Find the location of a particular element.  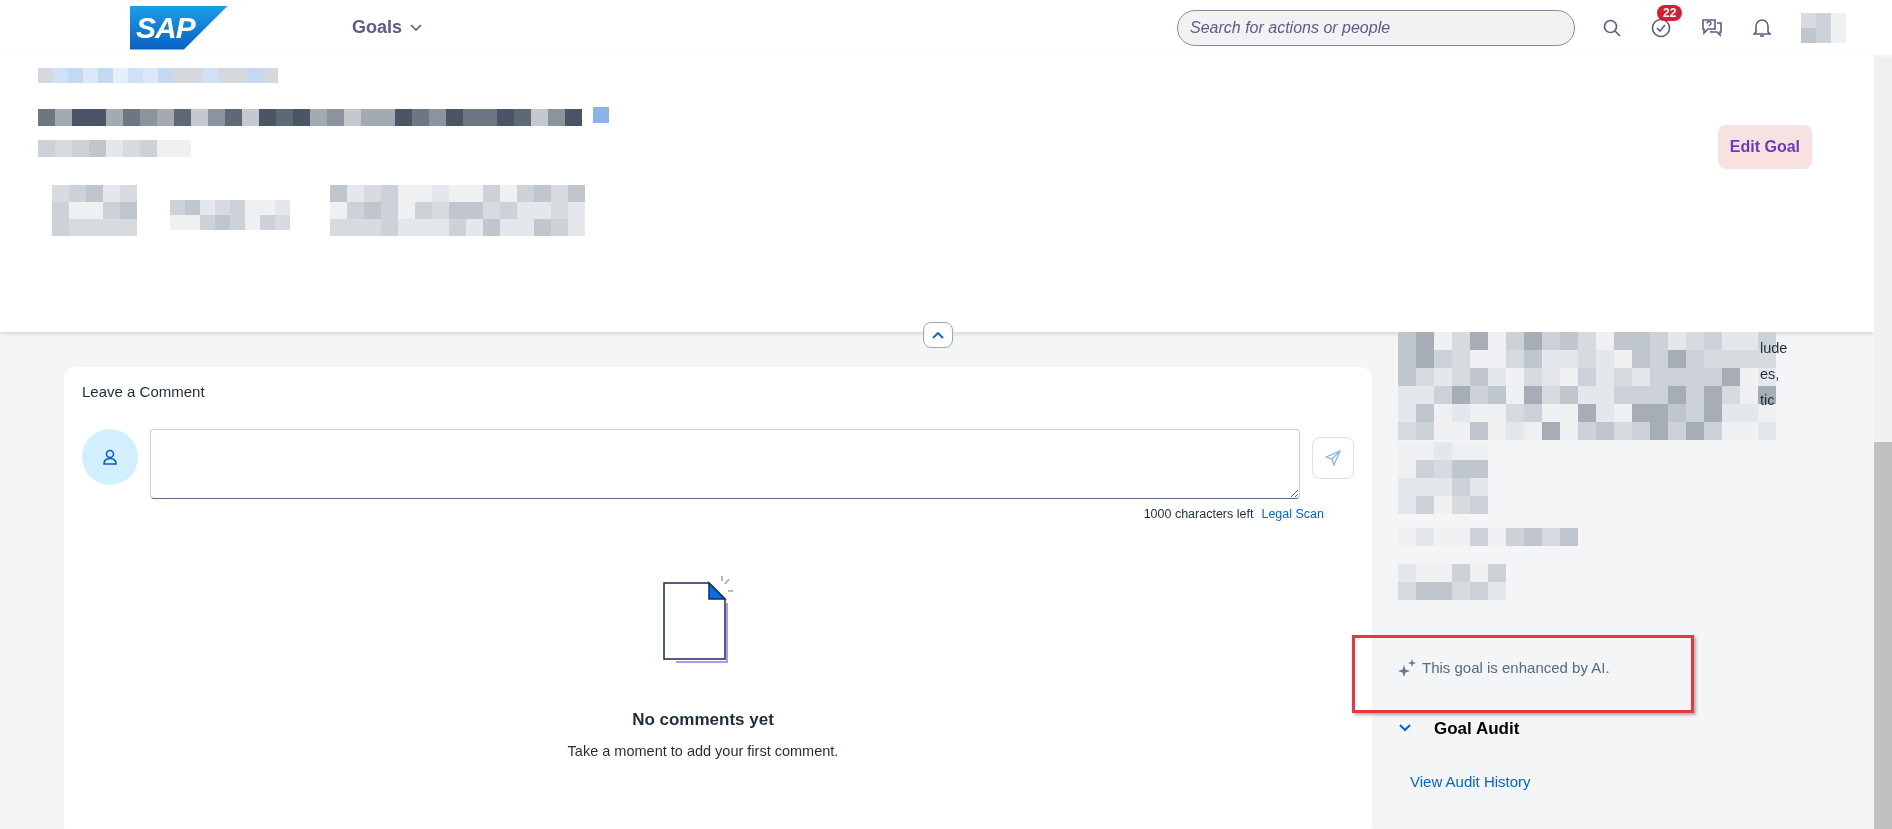

ai-note: This goal is enhanced by AI. is located at coordinates (1516, 668).